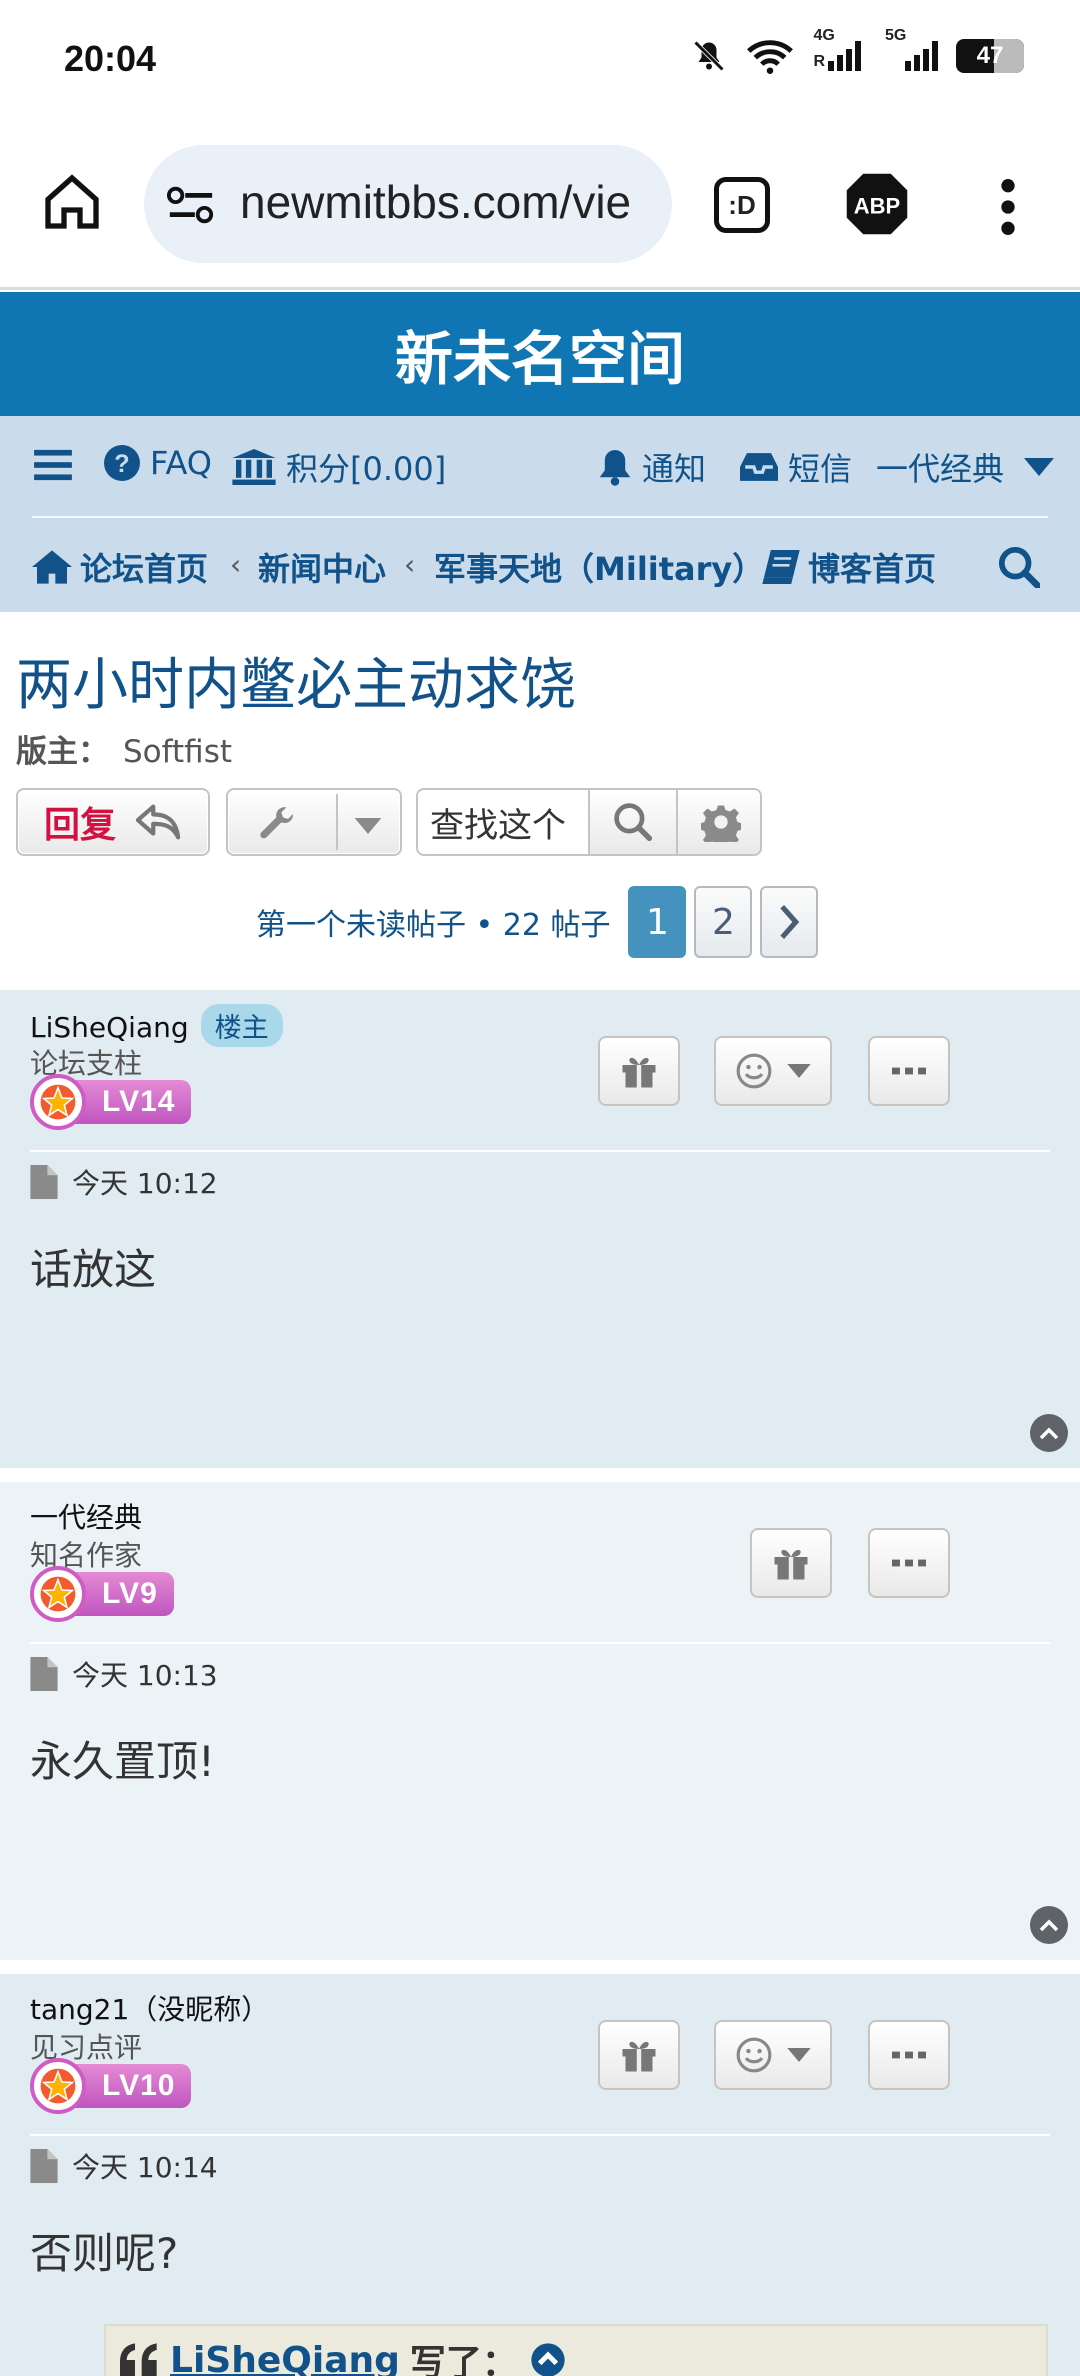 This screenshot has height=2376, width=1080. I want to click on hamburger-icon, so click(53, 465).